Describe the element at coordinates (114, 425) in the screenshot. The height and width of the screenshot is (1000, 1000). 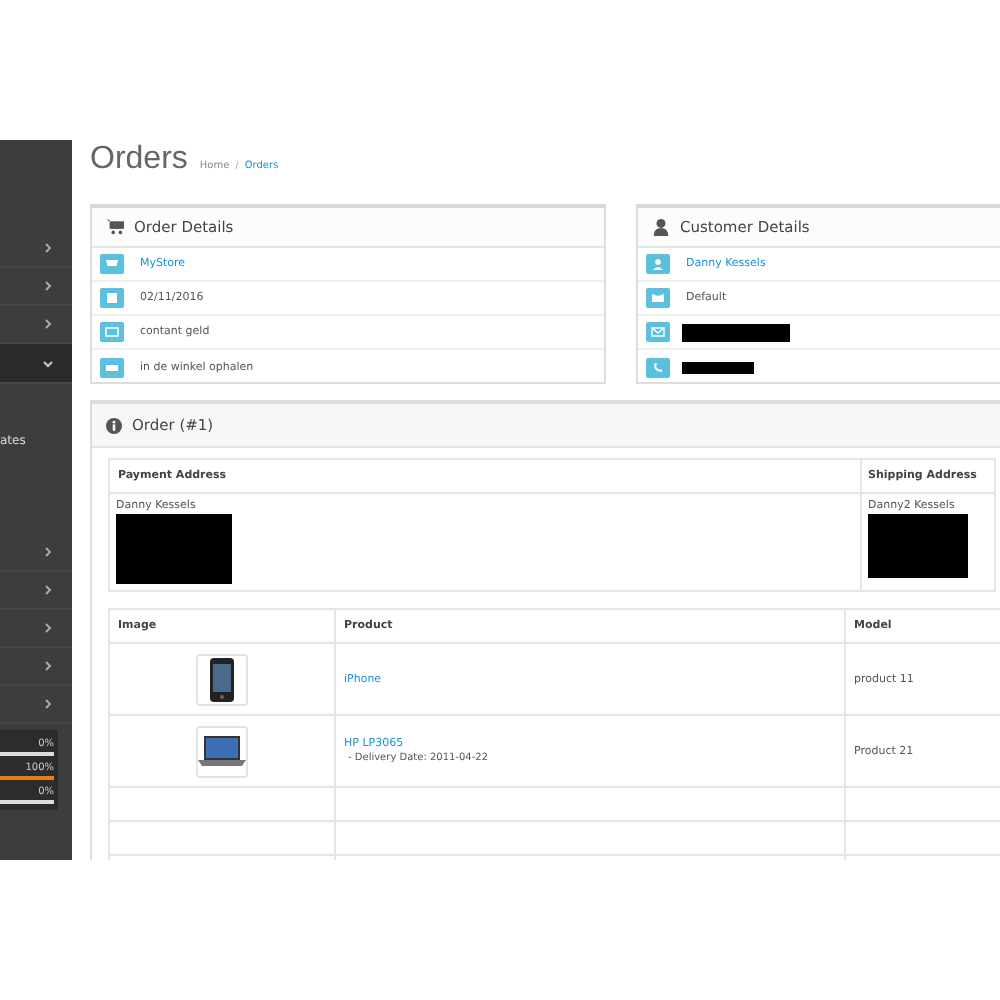
I see `info-icon` at that location.